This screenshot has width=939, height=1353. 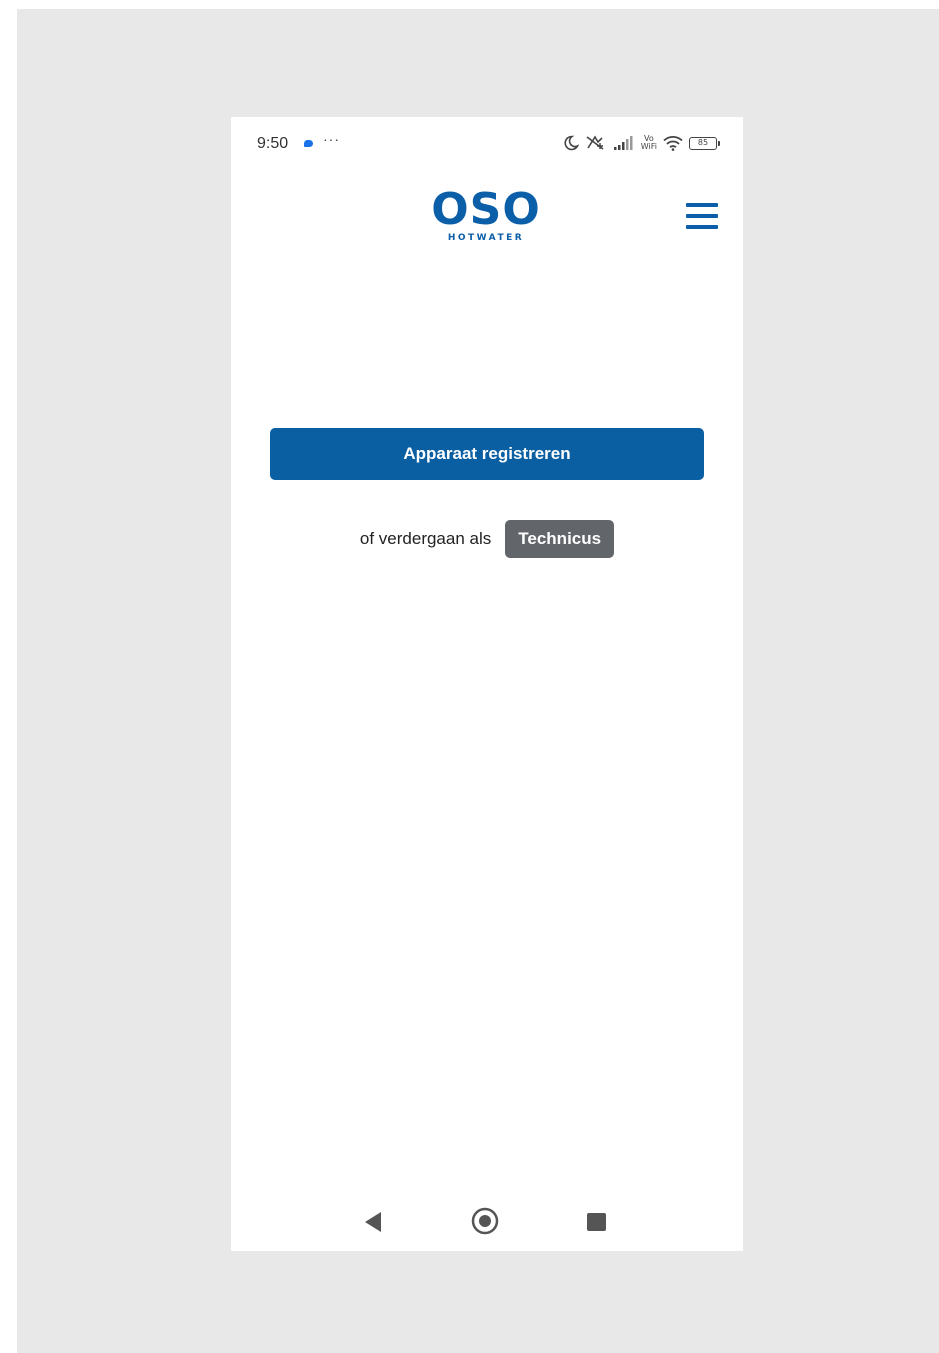 I want to click on status-time: 9:50, so click(x=273, y=143).